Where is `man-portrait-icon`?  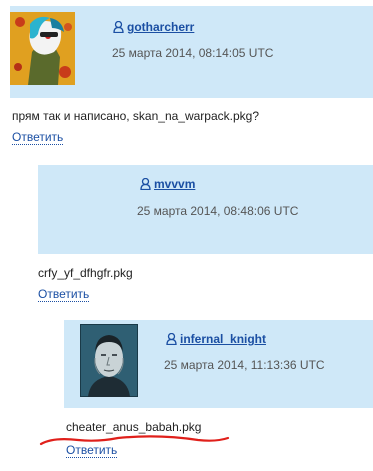
man-portrait-icon is located at coordinates (109, 360).